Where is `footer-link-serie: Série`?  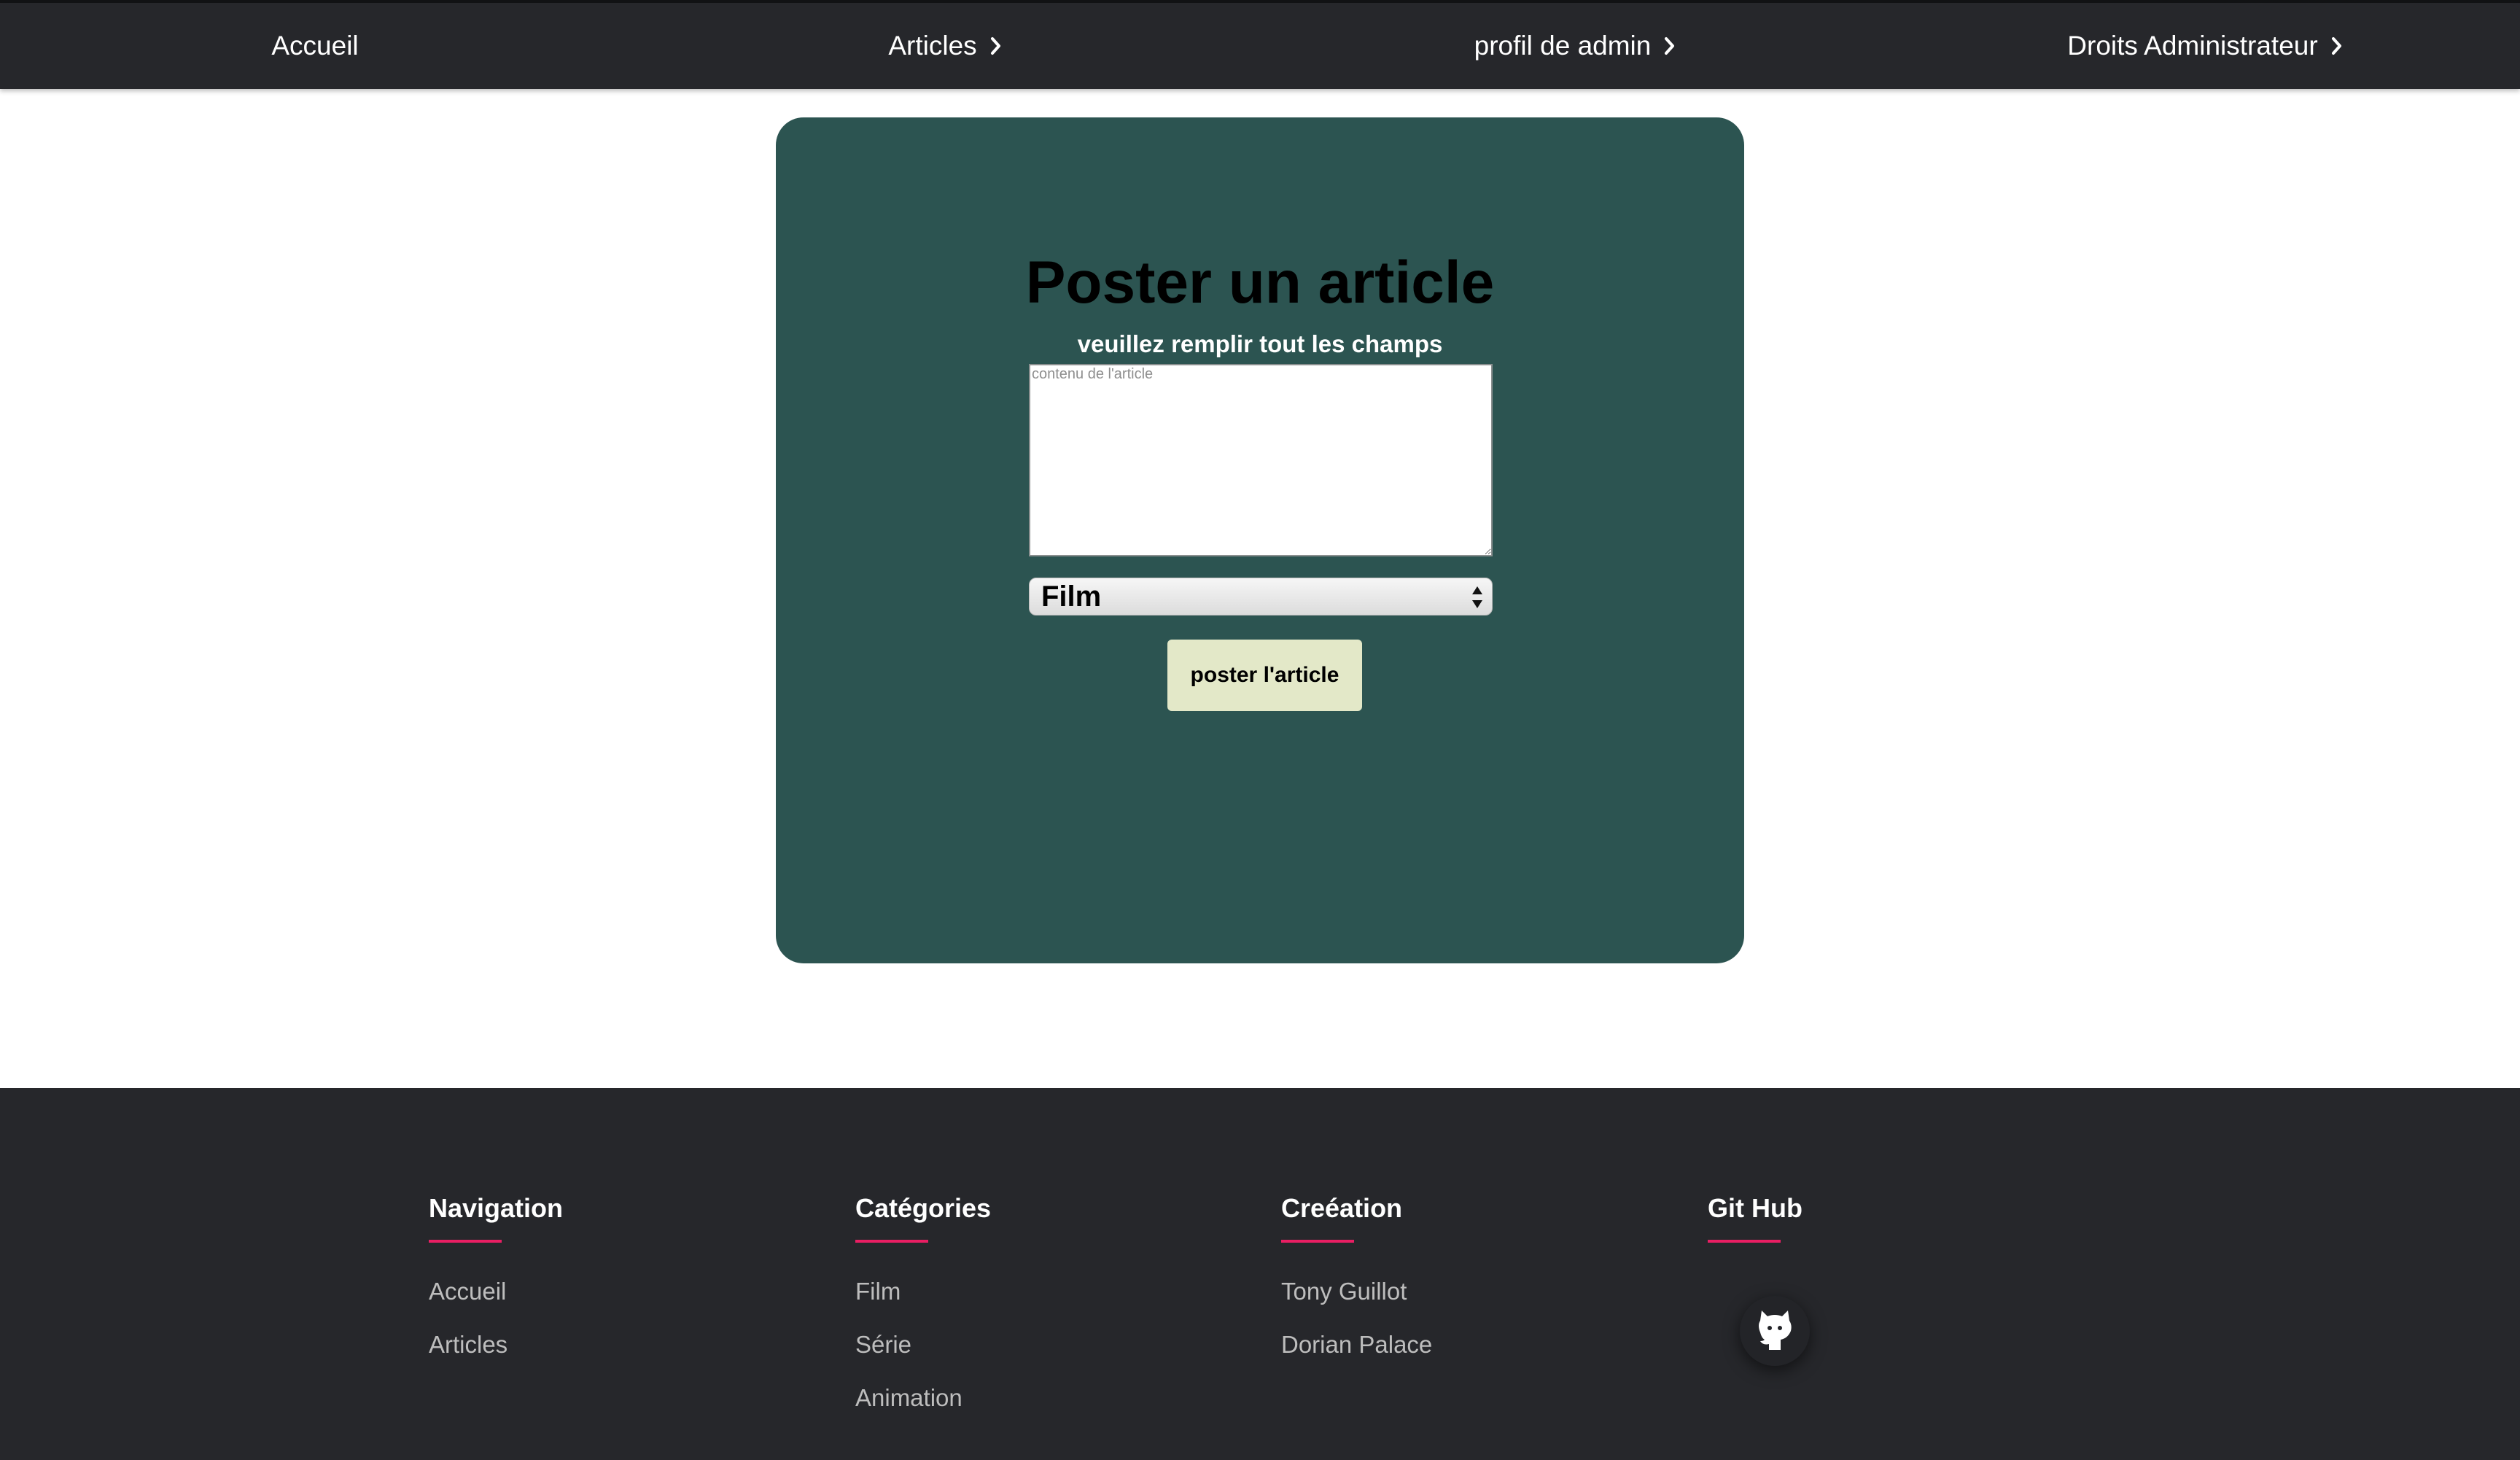 footer-link-serie: Série is located at coordinates (923, 1345).